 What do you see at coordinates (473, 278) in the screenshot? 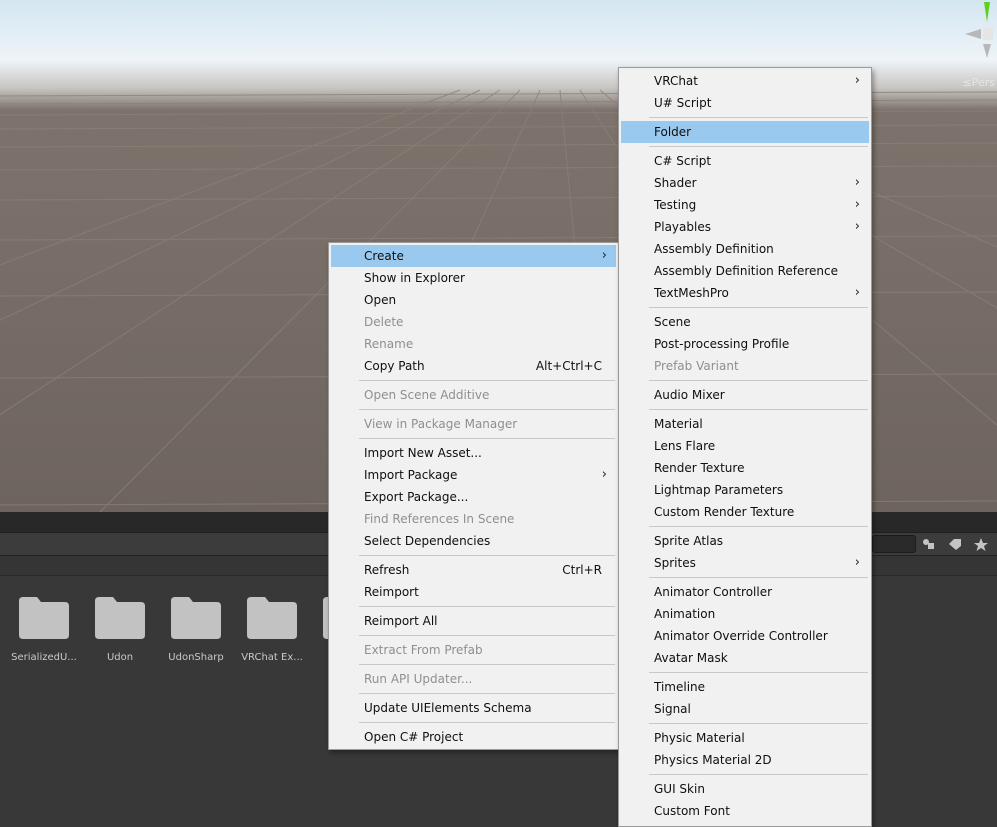
I see `menu-item-show-in-explorer: Show in Explorer` at bounding box center [473, 278].